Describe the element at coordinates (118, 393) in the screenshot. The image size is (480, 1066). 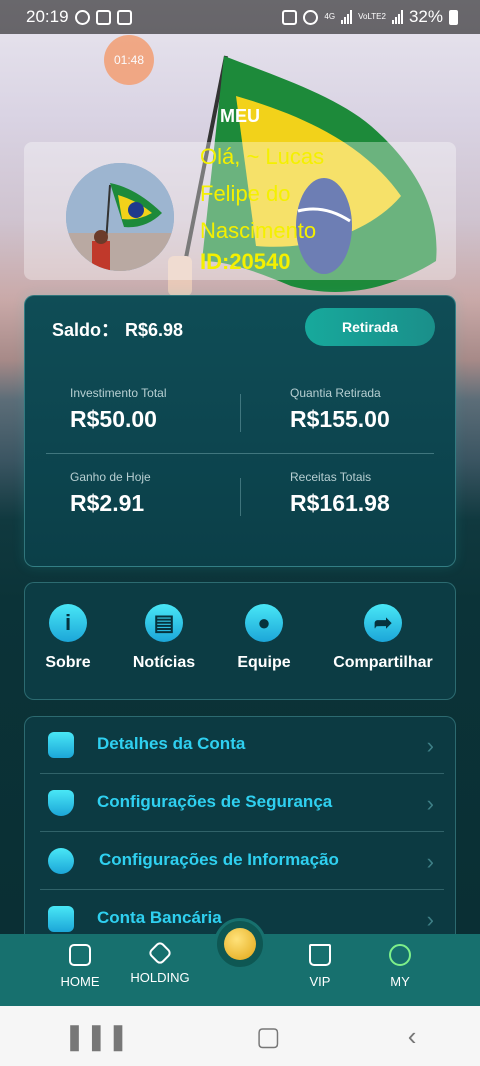
I see `stat-label-total-investment: Investimento Total` at that location.